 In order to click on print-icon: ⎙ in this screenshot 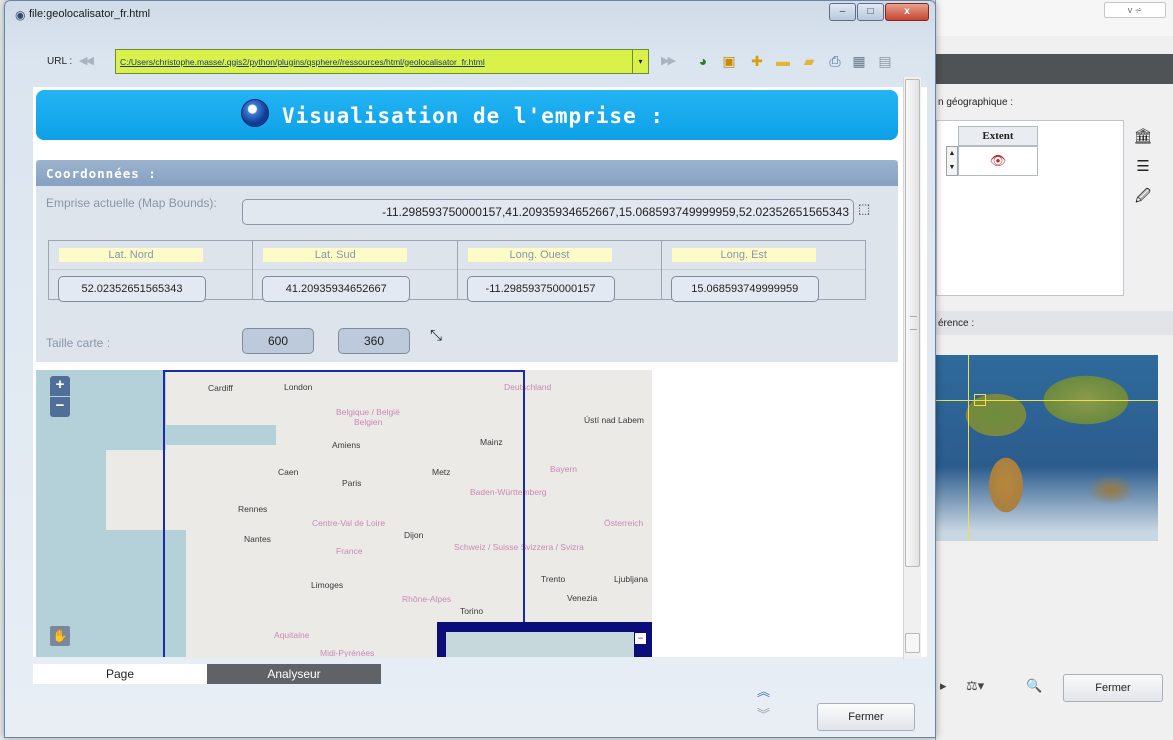, I will do `click(835, 61)`.